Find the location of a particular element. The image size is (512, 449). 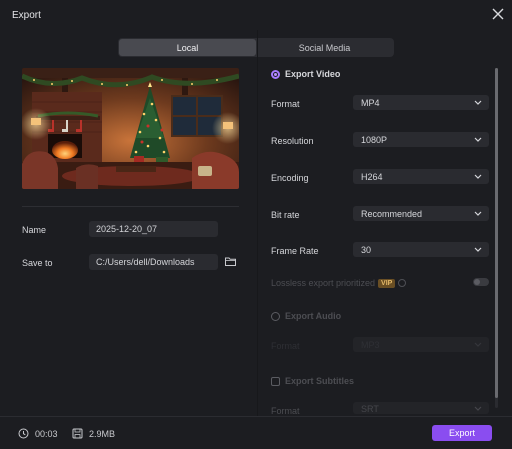

save-to-label: Save to is located at coordinates (37, 263).